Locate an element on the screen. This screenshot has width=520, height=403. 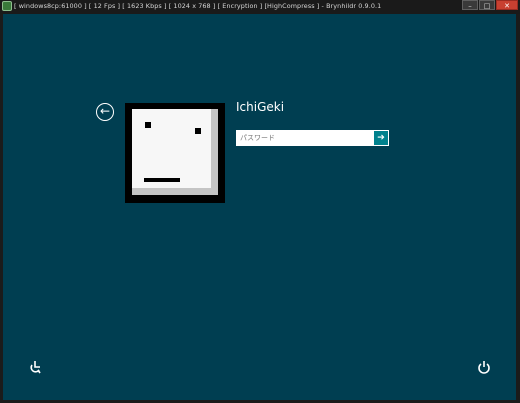
power-icon-svg is located at coordinates (484, 367).